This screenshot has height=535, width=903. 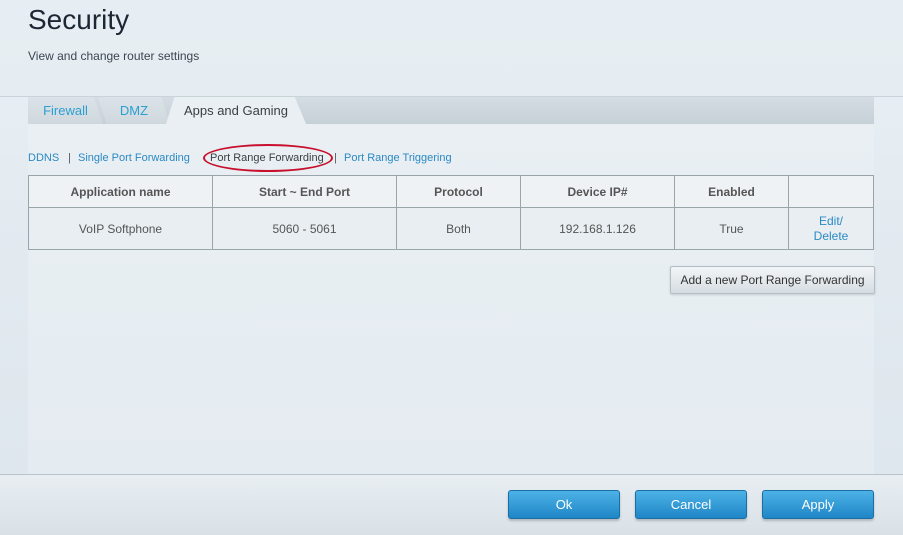 What do you see at coordinates (691, 504) in the screenshot?
I see `cancel-button: Cancel` at bounding box center [691, 504].